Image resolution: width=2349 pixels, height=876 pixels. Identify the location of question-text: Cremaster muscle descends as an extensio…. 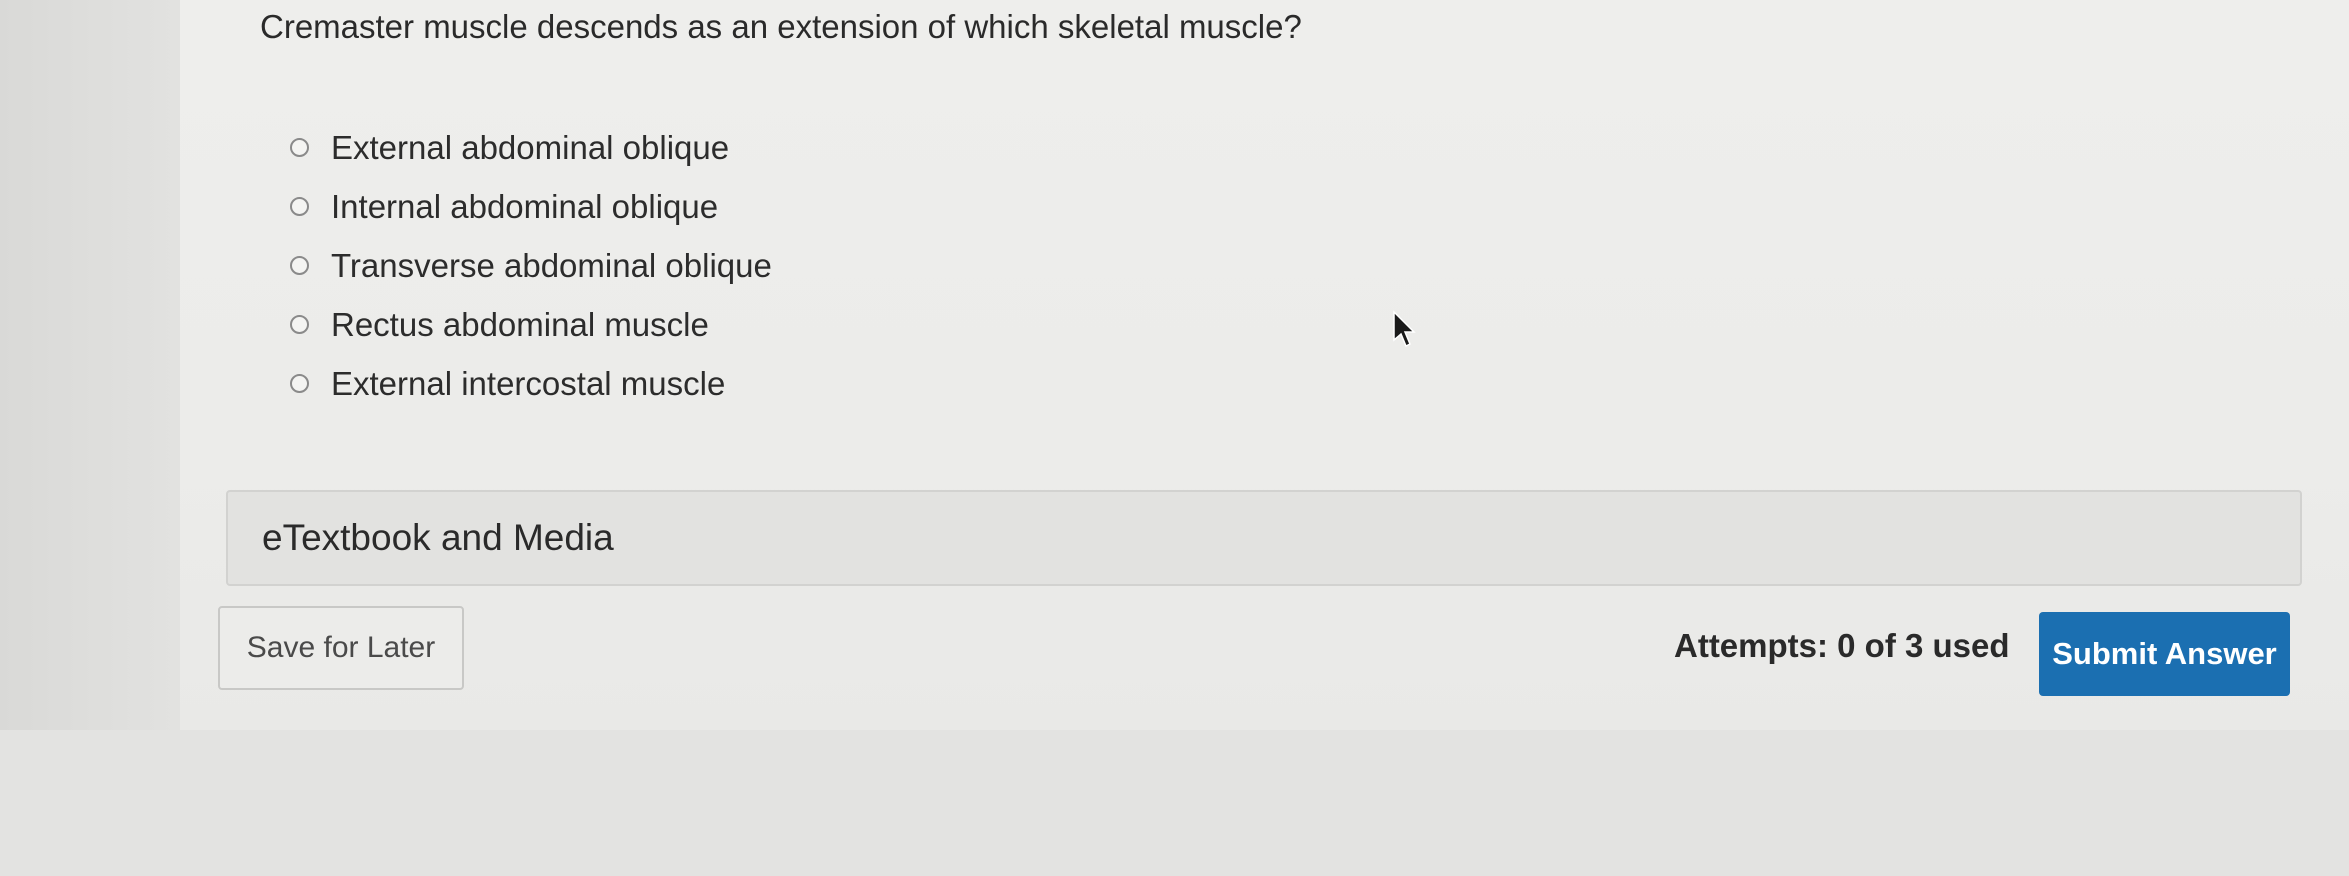
(781, 26).